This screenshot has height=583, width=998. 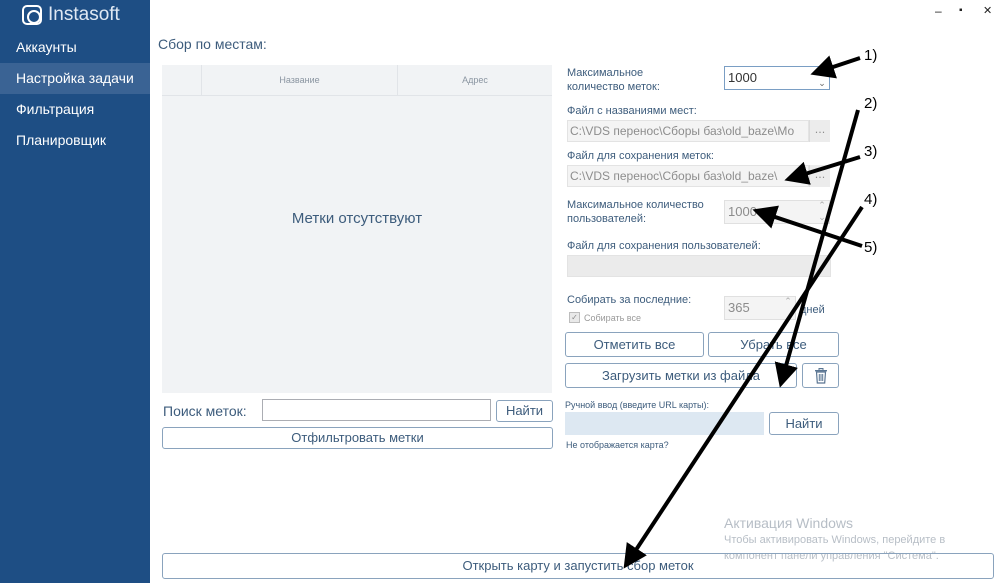 What do you see at coordinates (664, 423) in the screenshot?
I see `manual-url-input` at bounding box center [664, 423].